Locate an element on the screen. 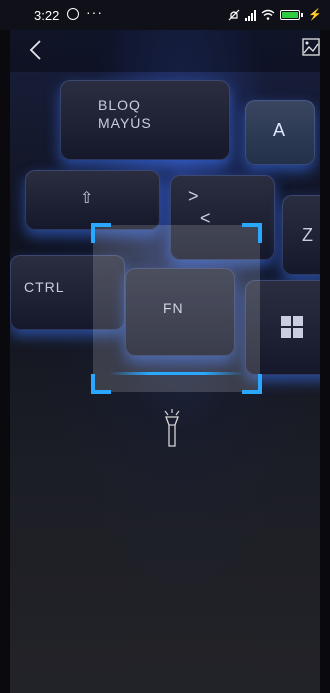 This screenshot has height=693, width=330. mute-bell-icon is located at coordinates (234, 14).